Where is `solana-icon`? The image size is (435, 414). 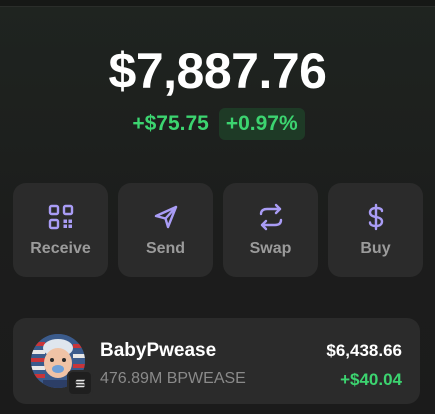 solana-icon is located at coordinates (80, 383).